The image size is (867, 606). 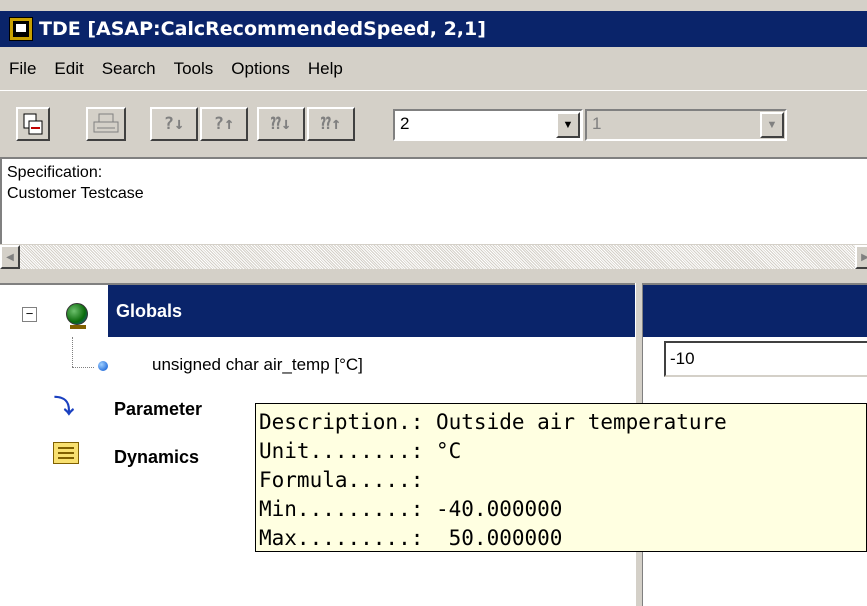 I want to click on print-icon, so click(x=106, y=123).